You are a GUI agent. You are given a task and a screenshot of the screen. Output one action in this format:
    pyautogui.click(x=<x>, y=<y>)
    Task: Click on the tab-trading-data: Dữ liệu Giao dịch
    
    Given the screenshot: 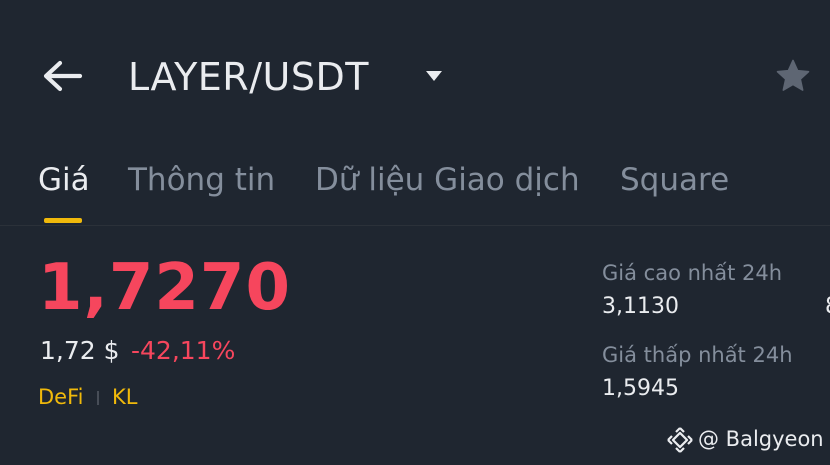 What is the action you would take?
    pyautogui.click(x=447, y=180)
    